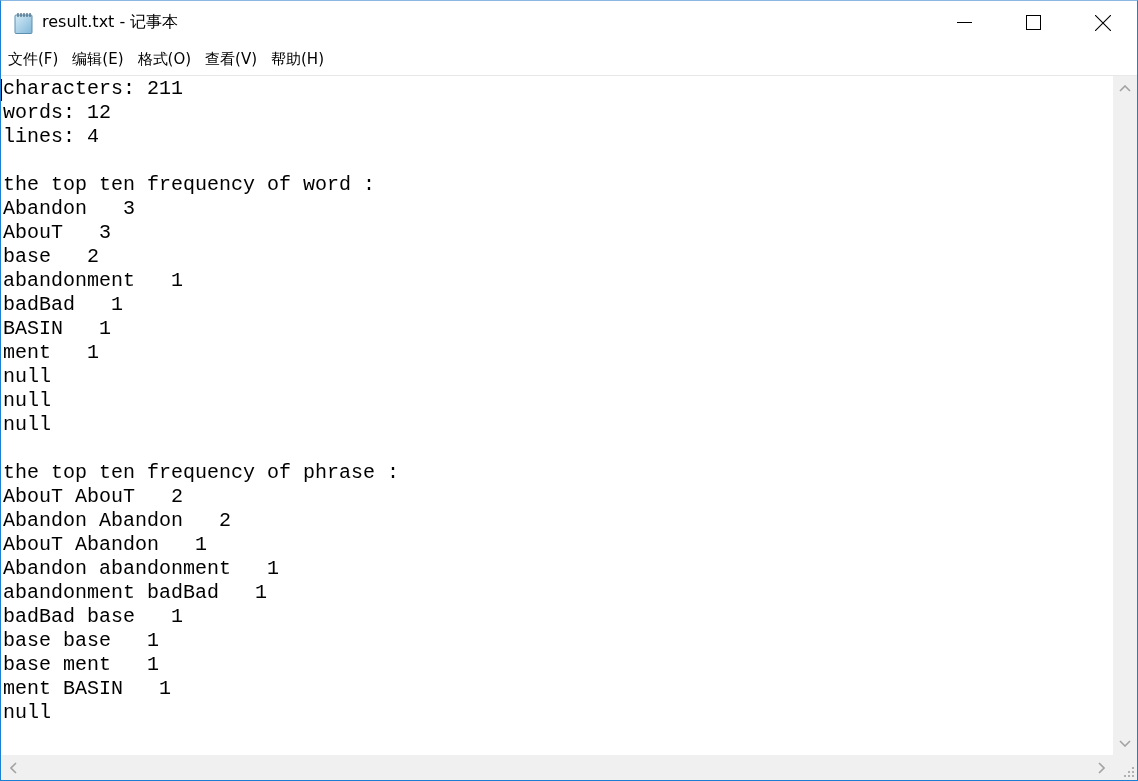 This screenshot has height=781, width=1138. I want to click on window-title: result.txt - 记事本, so click(110, 22).